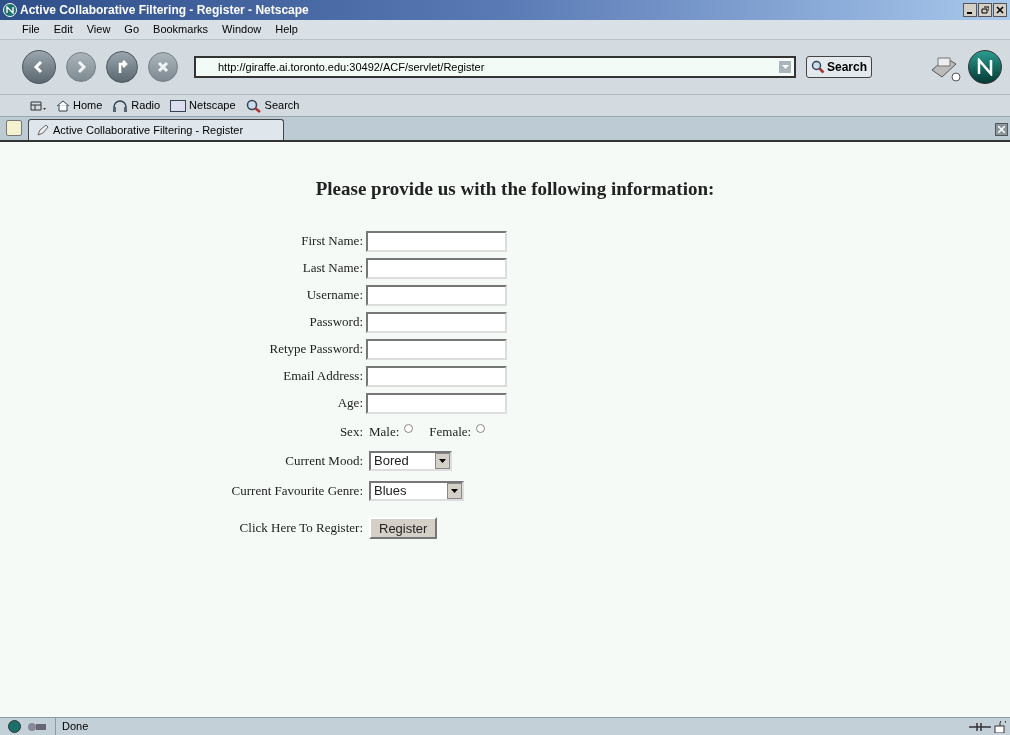 Image resolution: width=1010 pixels, height=735 pixels. Describe the element at coordinates (323, 376) in the screenshot. I see `field-label: Email Address:` at that location.